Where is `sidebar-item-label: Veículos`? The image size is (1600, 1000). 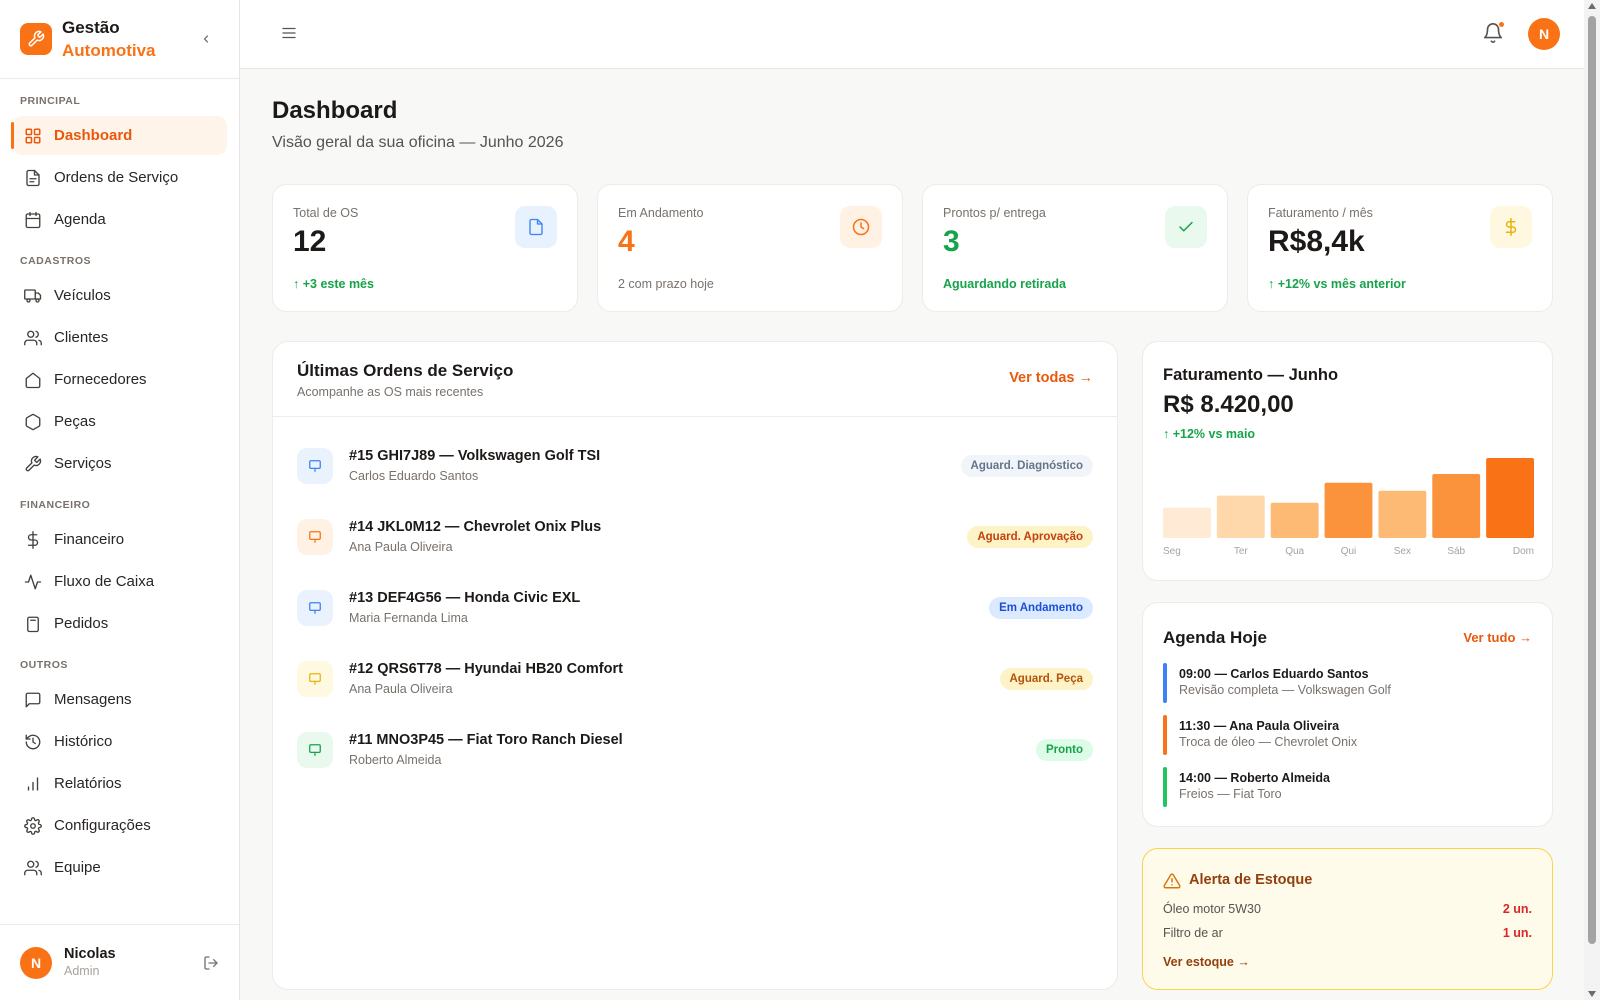
sidebar-item-label: Veículos is located at coordinates (82, 295).